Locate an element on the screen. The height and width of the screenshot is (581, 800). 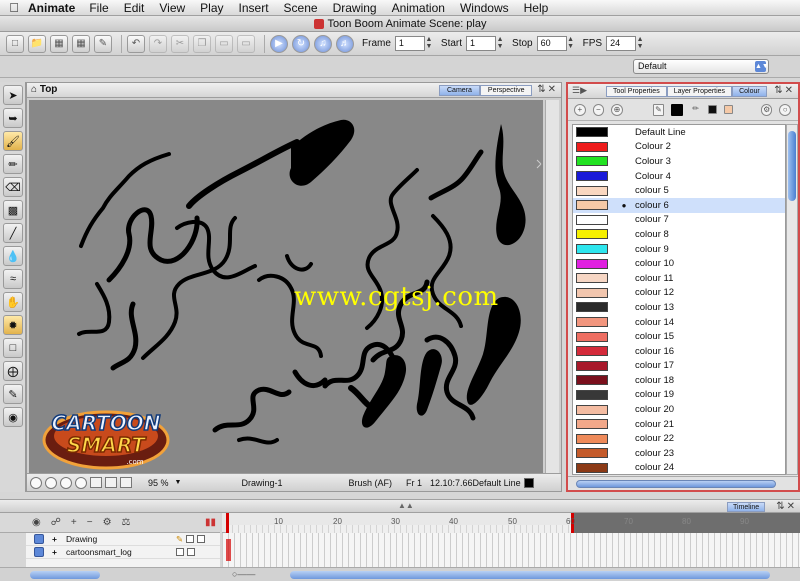
layer-row: + cartoonsmart_log is located at coordinates (123, 552).